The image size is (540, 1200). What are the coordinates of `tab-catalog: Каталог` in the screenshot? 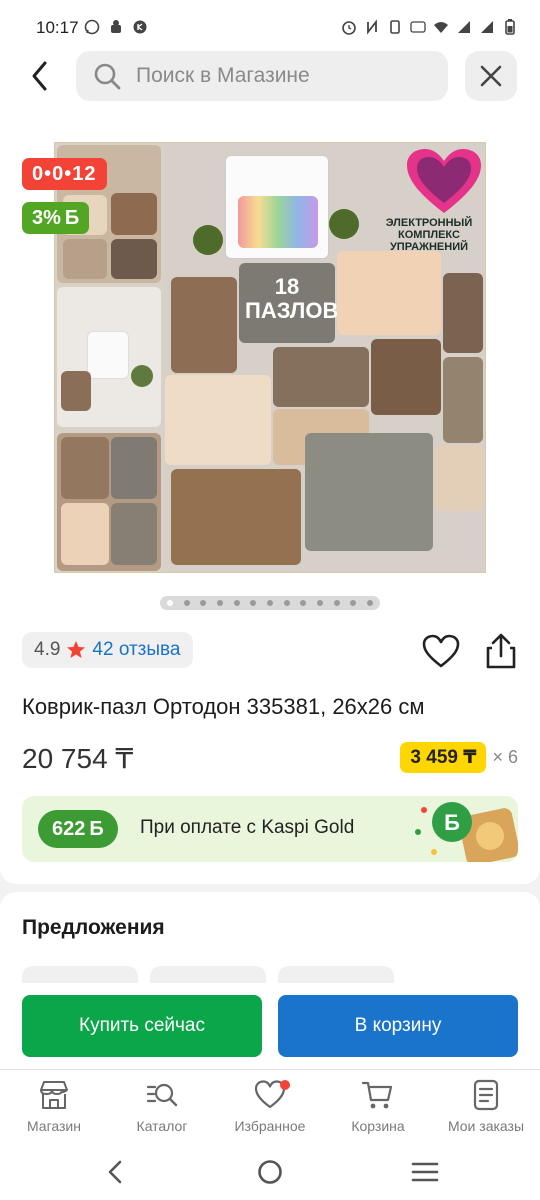 It's located at (162, 1111).